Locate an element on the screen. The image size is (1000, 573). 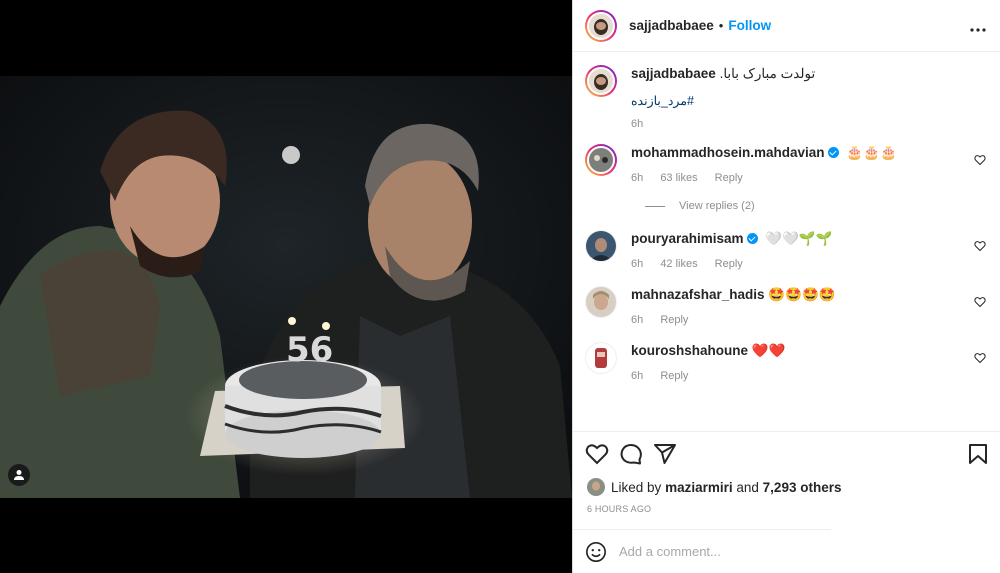
add-comment-input is located at coordinates (719, 551).